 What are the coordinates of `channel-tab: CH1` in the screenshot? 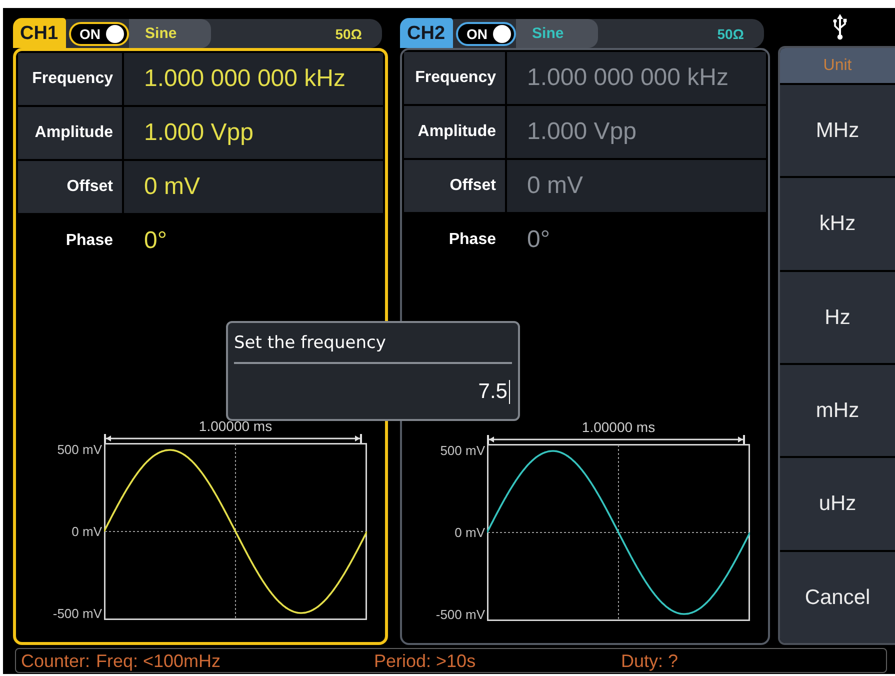 It's located at (39, 33).